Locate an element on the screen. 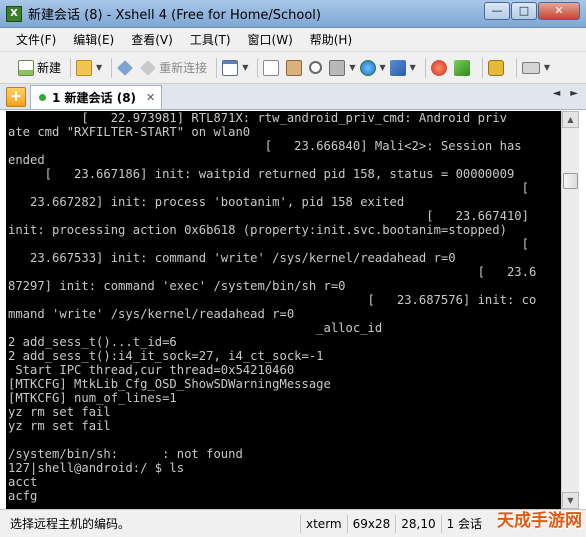  properties-button: ▼ is located at coordinates (235, 68).